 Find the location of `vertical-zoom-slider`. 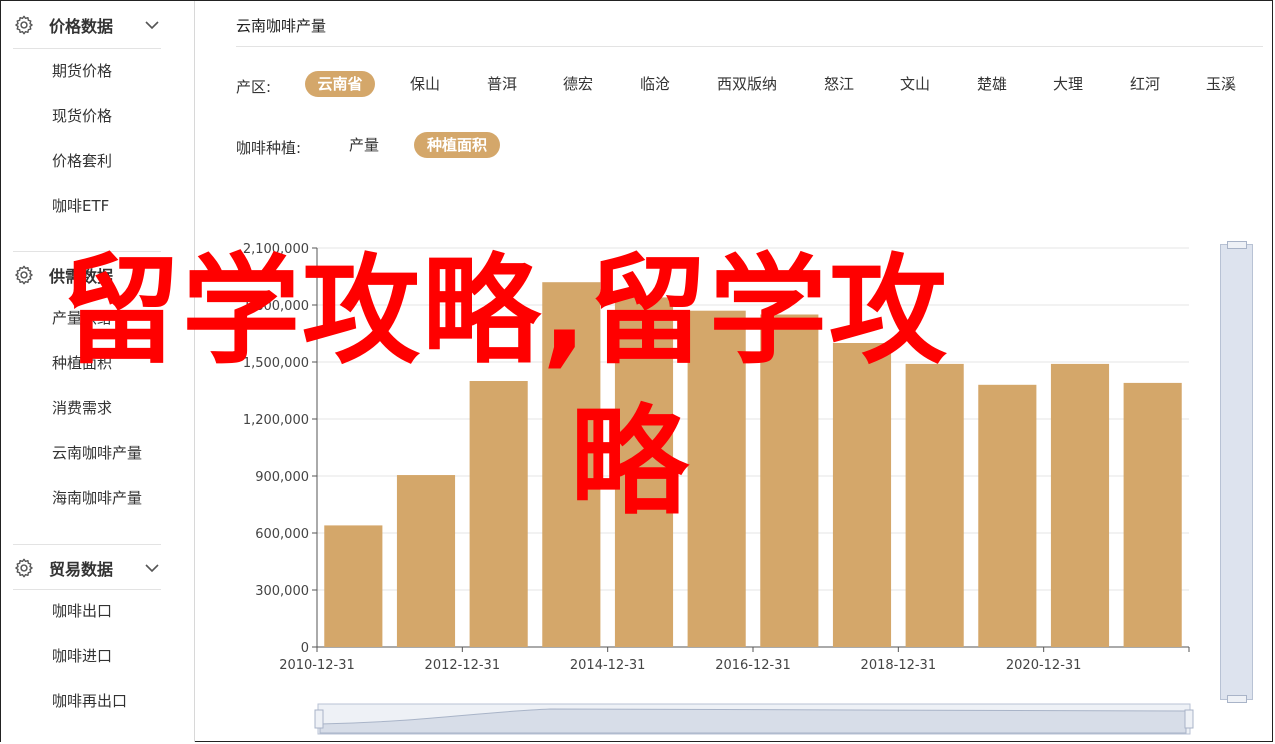

vertical-zoom-slider is located at coordinates (1236, 472).